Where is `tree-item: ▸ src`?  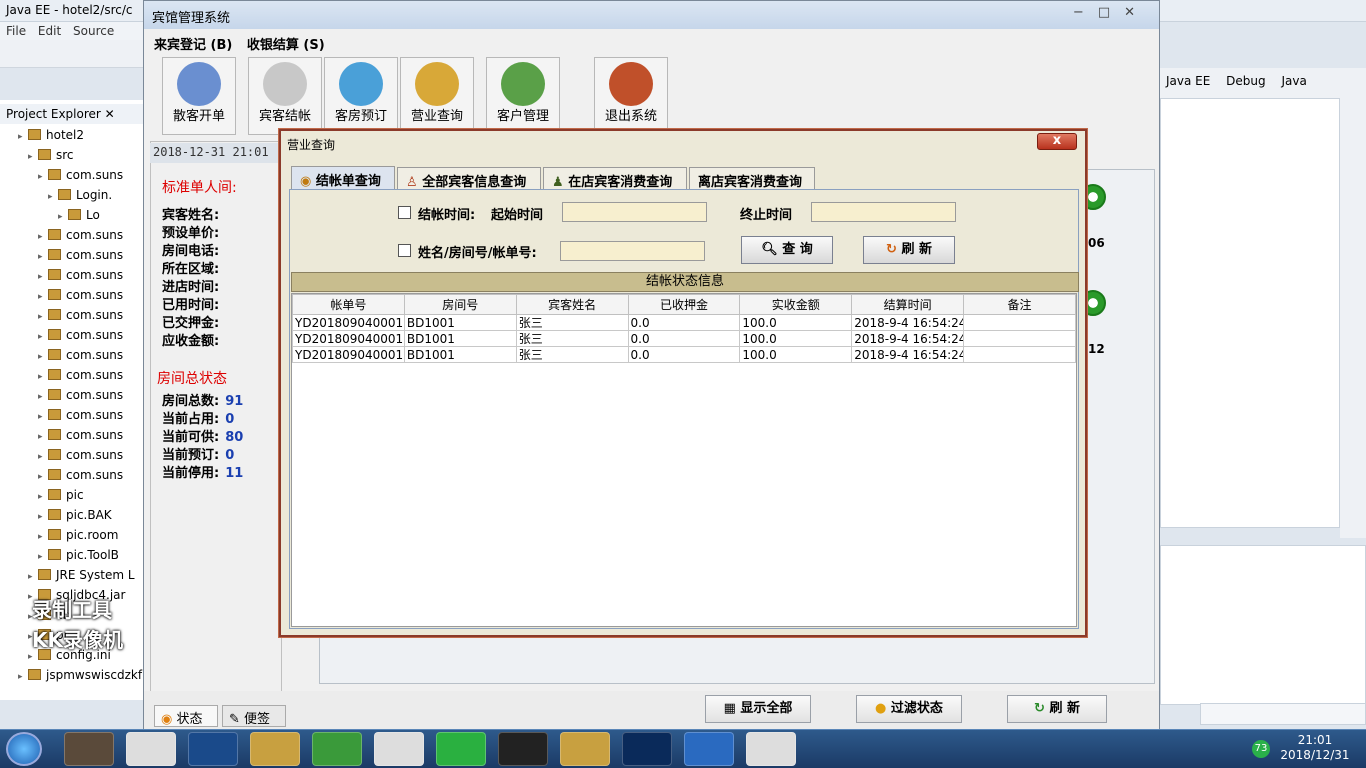
tree-item: ▸ src is located at coordinates (71, 158).